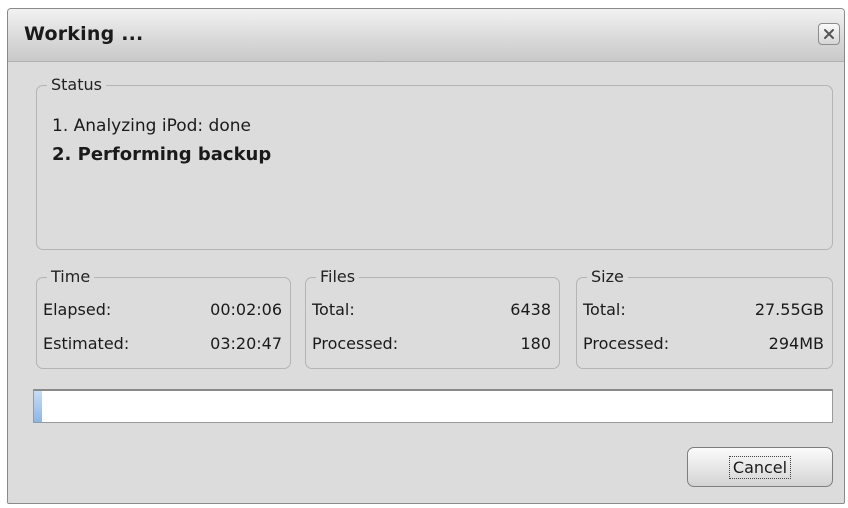 The image size is (848, 508). Describe the element at coordinates (626, 343) in the screenshot. I see `size-processed-label: Processed:` at that location.